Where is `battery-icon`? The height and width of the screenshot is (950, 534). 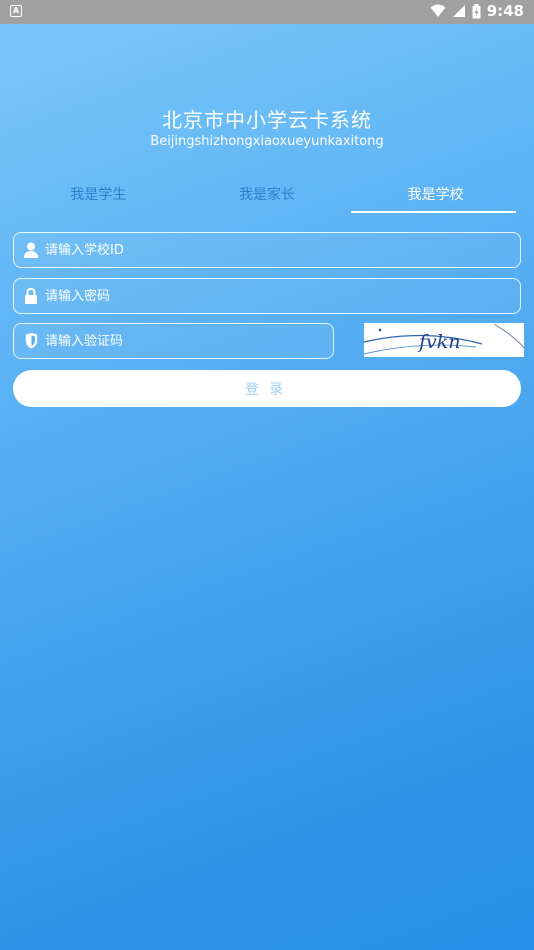
battery-icon is located at coordinates (476, 10).